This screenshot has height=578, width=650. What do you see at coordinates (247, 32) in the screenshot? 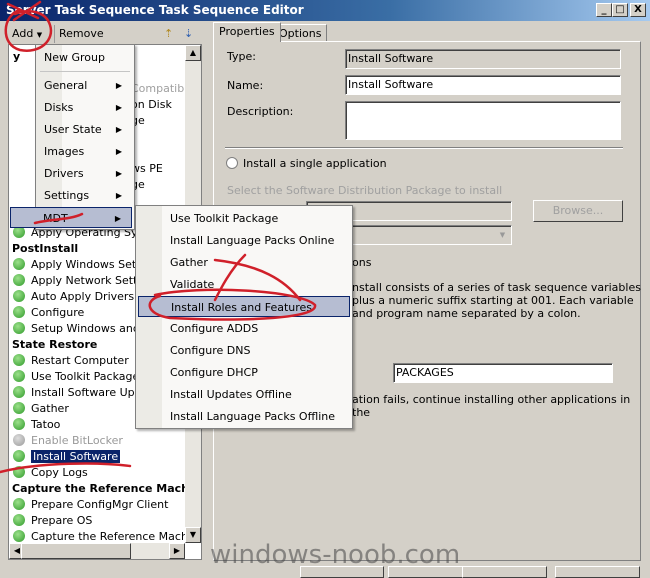
I see `tab-properties: Properties` at bounding box center [247, 32].